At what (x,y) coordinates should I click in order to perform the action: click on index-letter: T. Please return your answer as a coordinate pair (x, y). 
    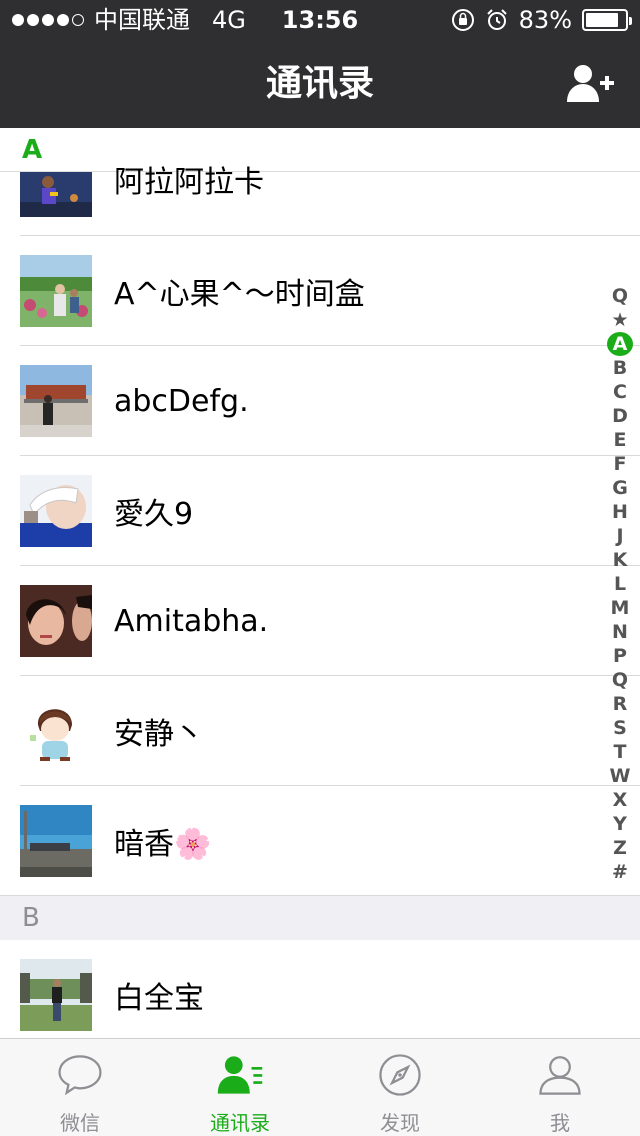
    Looking at the image, I should click on (620, 752).